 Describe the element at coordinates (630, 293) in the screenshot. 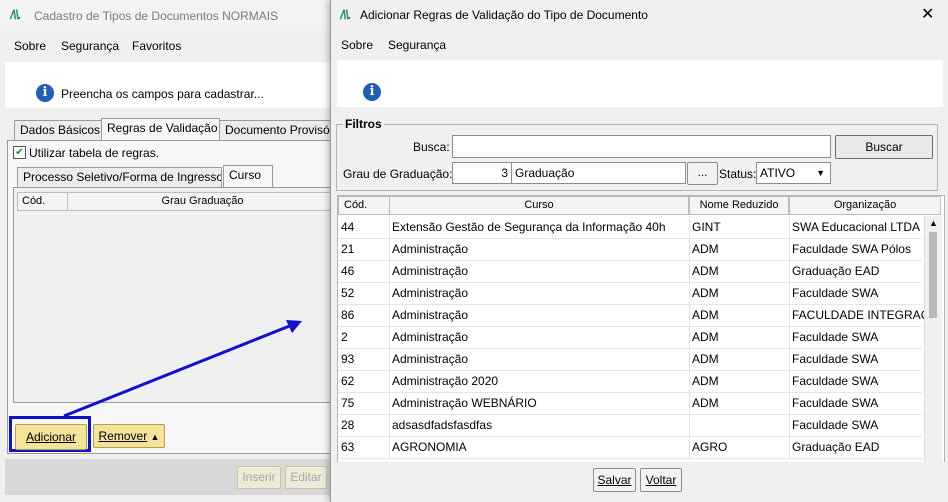

I see `table-row: 52 Administração ADM Faculdade SWA` at that location.